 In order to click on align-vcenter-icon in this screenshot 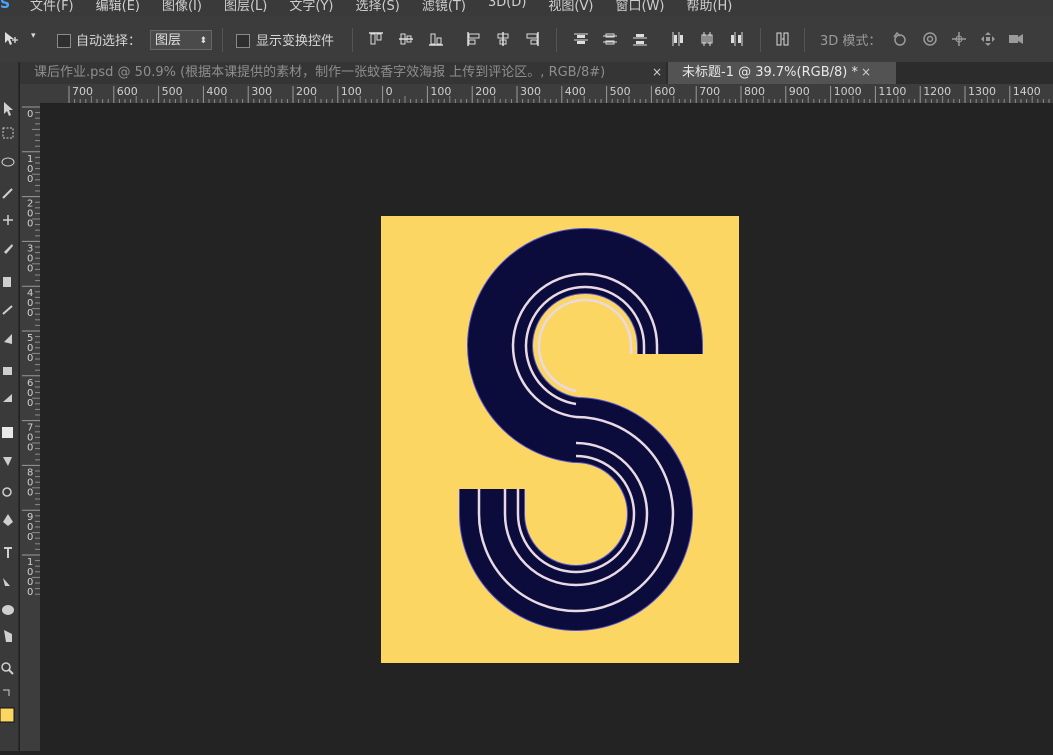, I will do `click(406, 39)`.